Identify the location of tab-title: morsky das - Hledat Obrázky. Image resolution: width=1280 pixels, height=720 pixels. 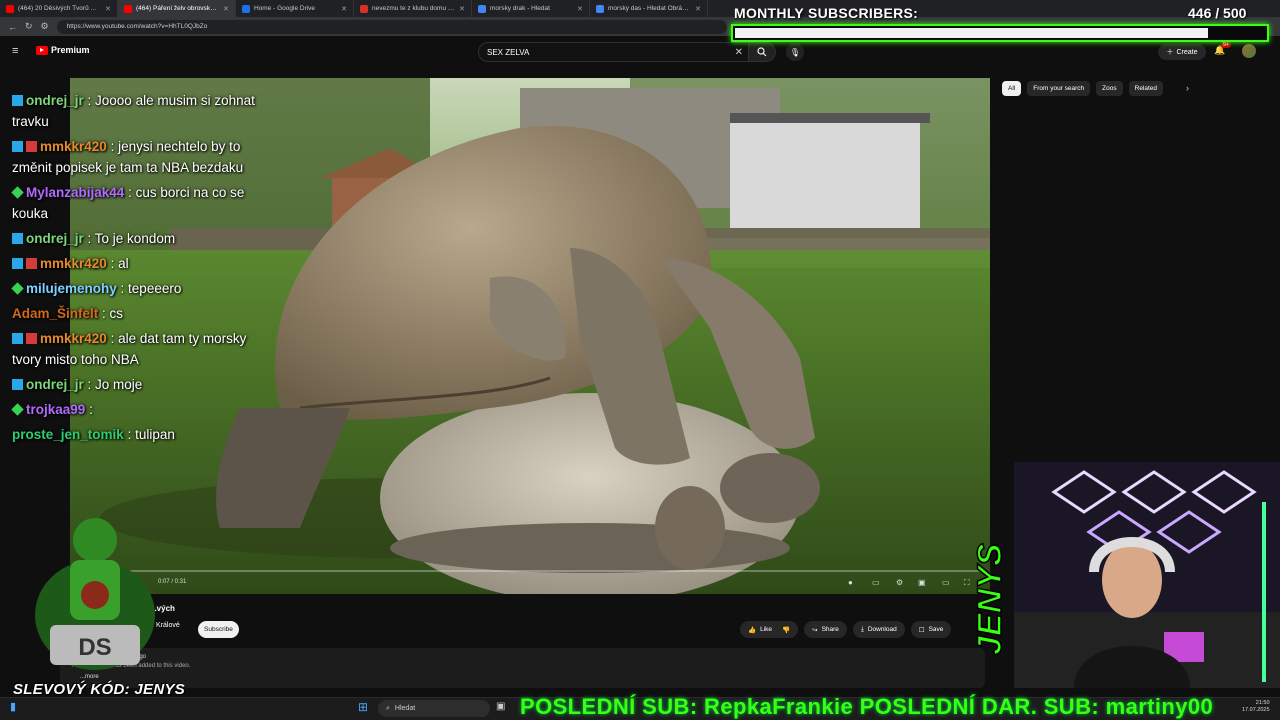
(650, 8).